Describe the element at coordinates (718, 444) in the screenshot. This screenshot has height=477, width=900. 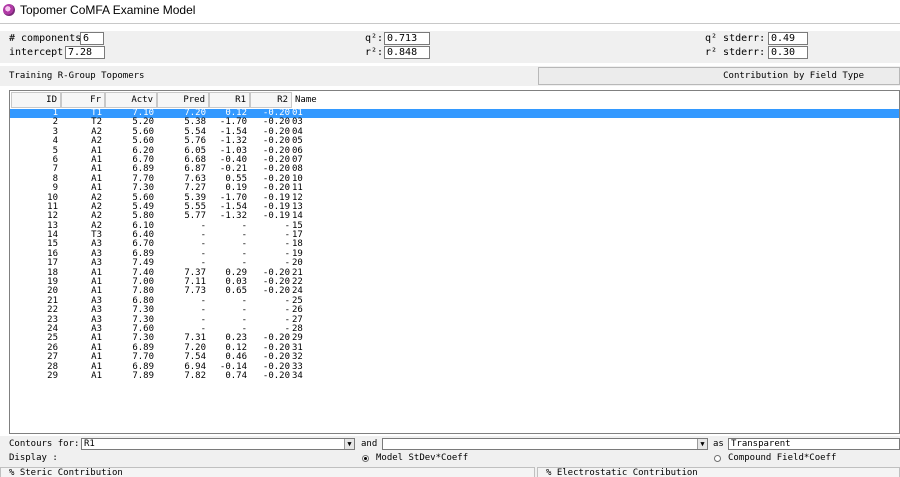
I see `as-label: as` at that location.